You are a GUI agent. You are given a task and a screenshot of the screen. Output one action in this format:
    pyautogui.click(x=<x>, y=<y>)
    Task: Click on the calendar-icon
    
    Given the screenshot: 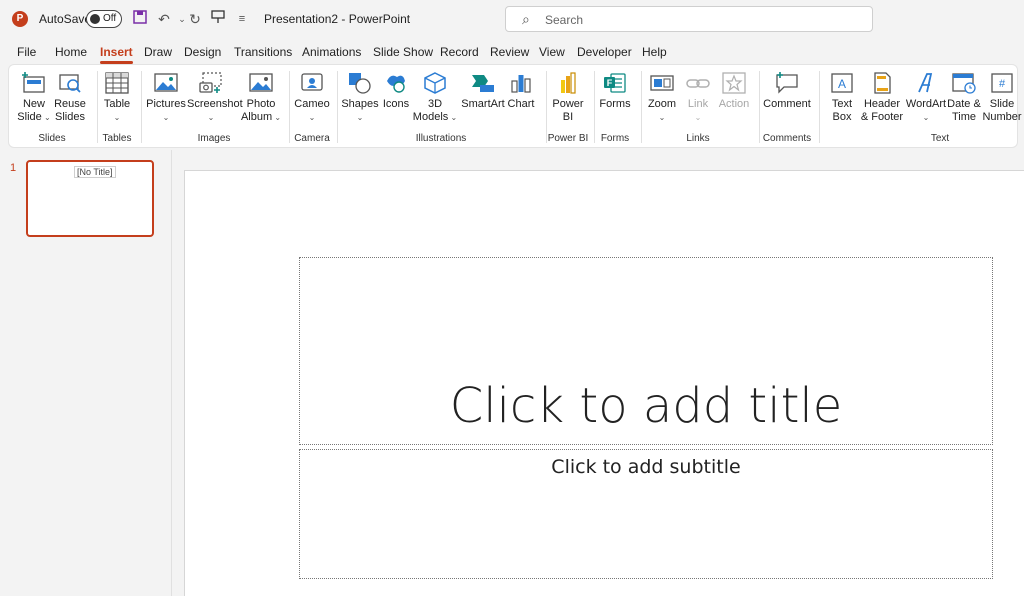 What is the action you would take?
    pyautogui.click(x=964, y=83)
    